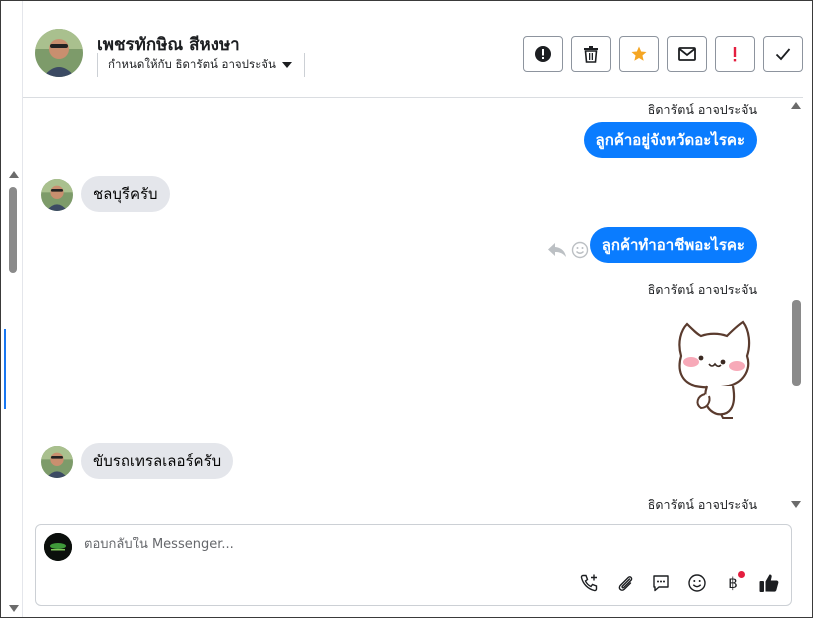 Image resolution: width=813 pixels, height=618 pixels. What do you see at coordinates (796, 504) in the screenshot?
I see `thread-scroll-down-arrow` at bounding box center [796, 504].